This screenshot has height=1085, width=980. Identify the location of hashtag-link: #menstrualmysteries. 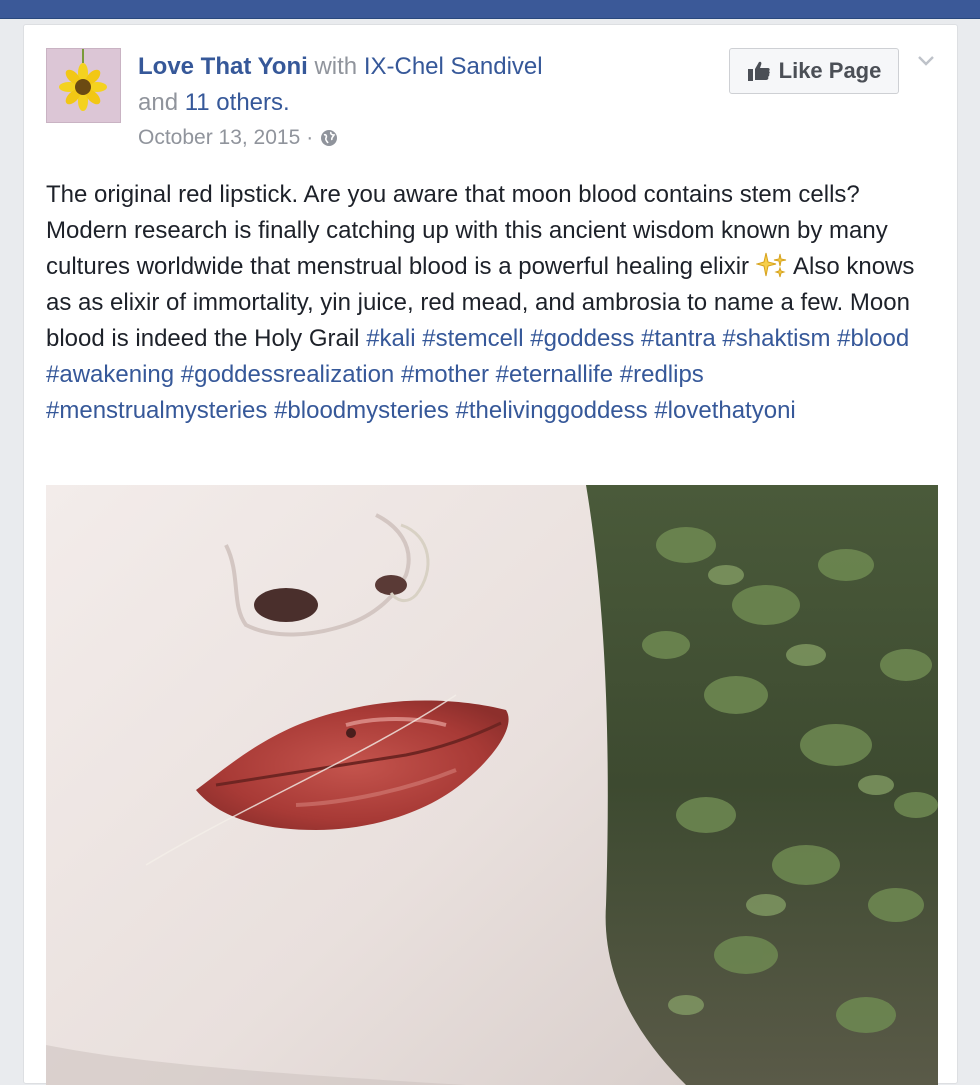
(156, 410).